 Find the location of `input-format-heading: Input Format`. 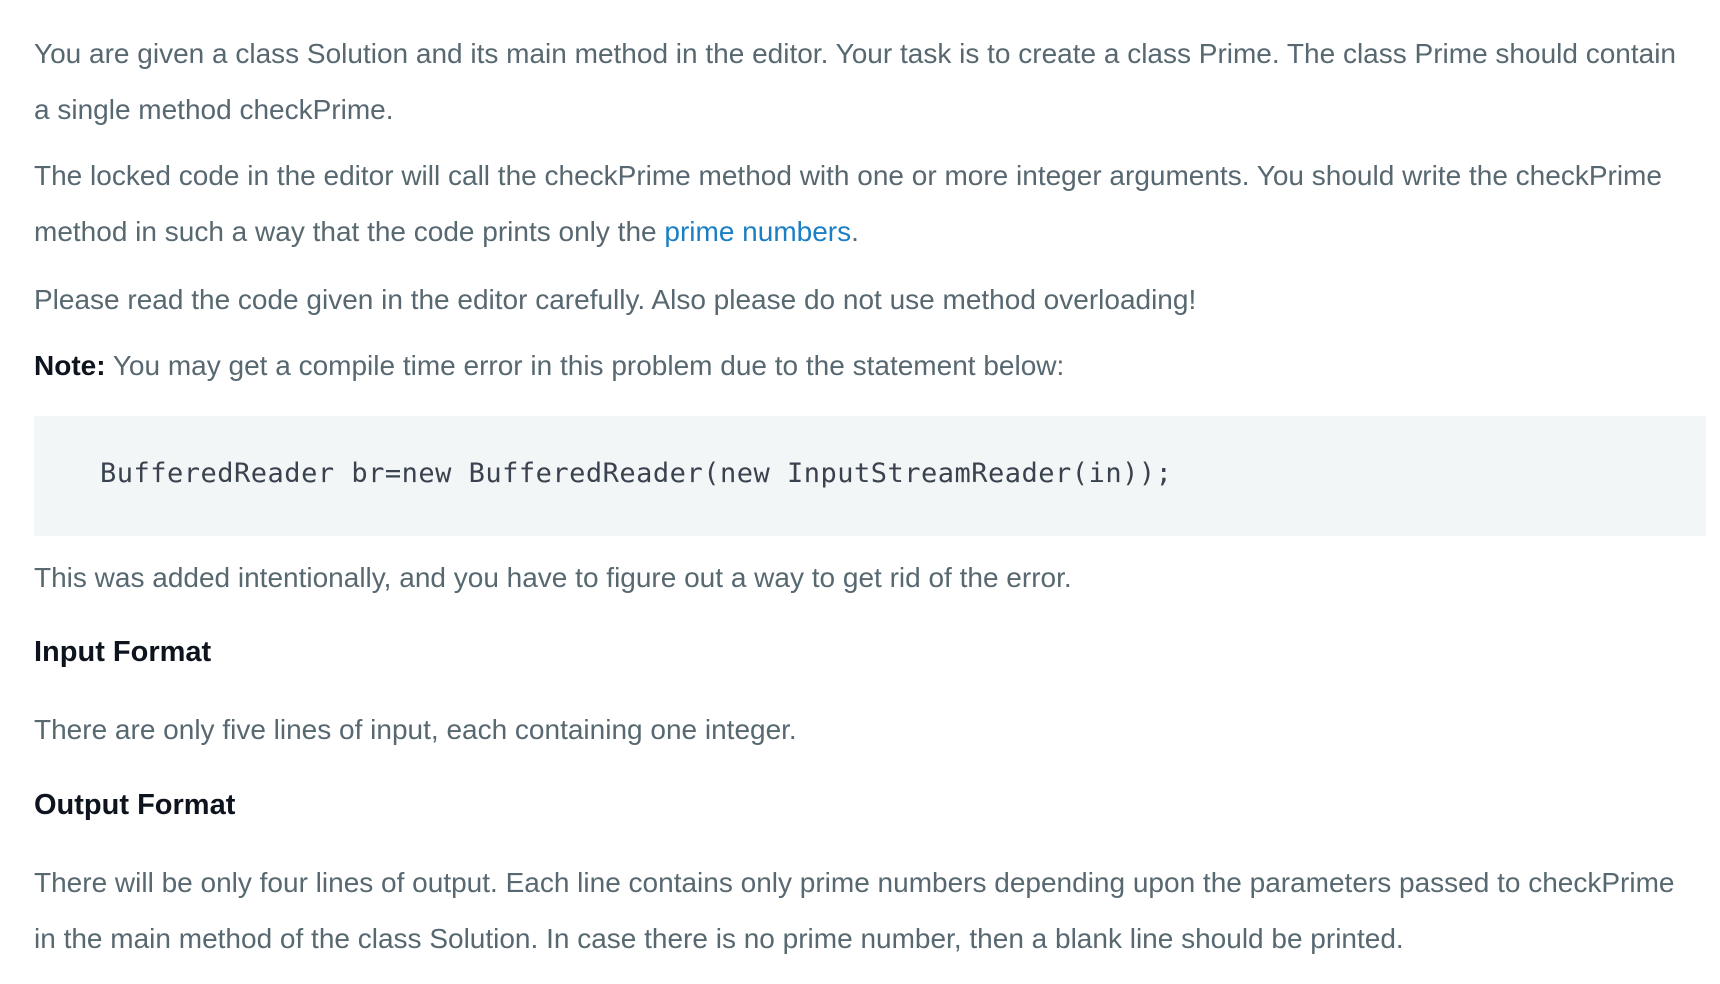

input-format-heading: Input Format is located at coordinates (123, 652).